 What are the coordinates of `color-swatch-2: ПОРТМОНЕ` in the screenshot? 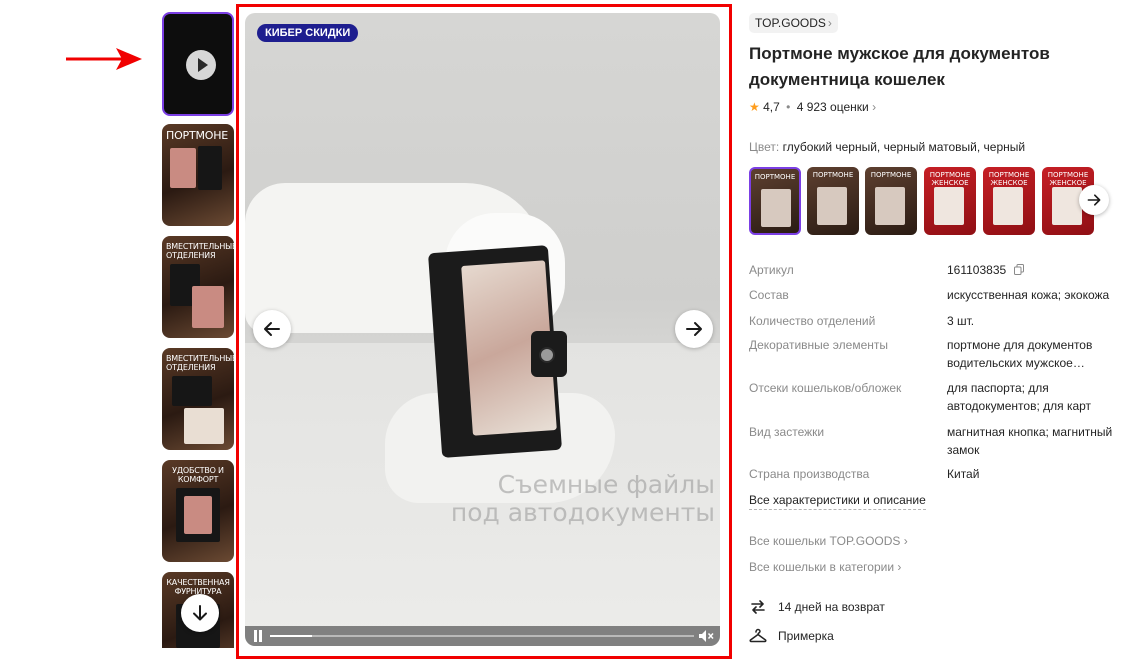 It's located at (833, 201).